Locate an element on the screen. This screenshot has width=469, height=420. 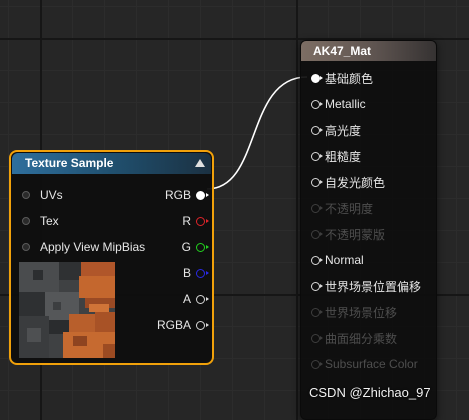
pin-label: 基础颜色 is located at coordinates (349, 78).